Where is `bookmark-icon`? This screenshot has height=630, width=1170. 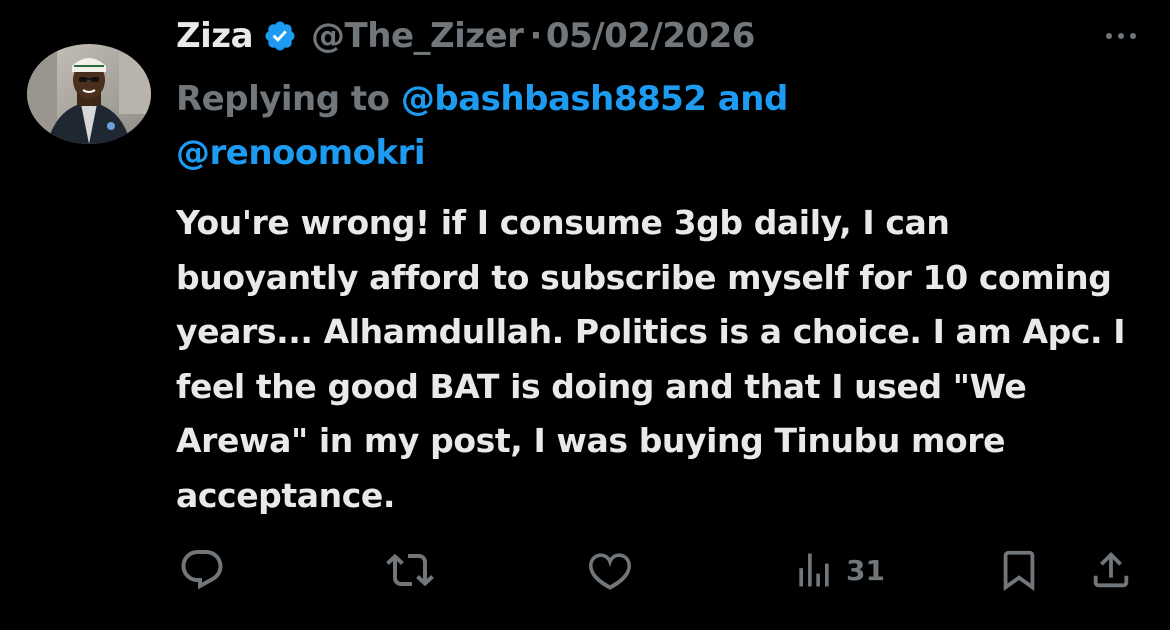
bookmark-icon is located at coordinates (1019, 570).